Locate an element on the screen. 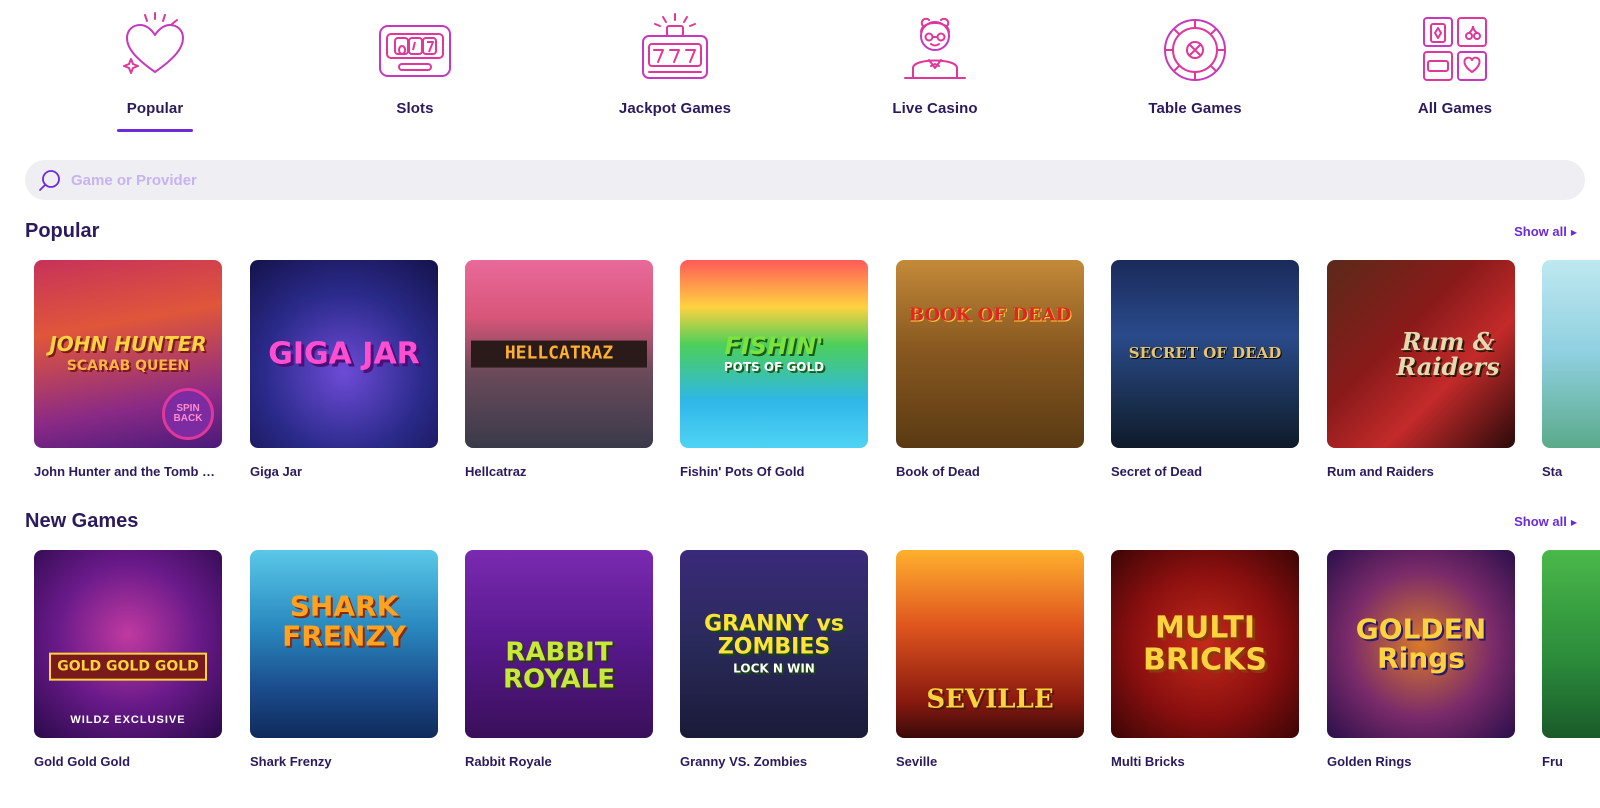 The height and width of the screenshot is (808, 1600). game-tile: GOLDEN Rings Golden Rings is located at coordinates (1421, 659).